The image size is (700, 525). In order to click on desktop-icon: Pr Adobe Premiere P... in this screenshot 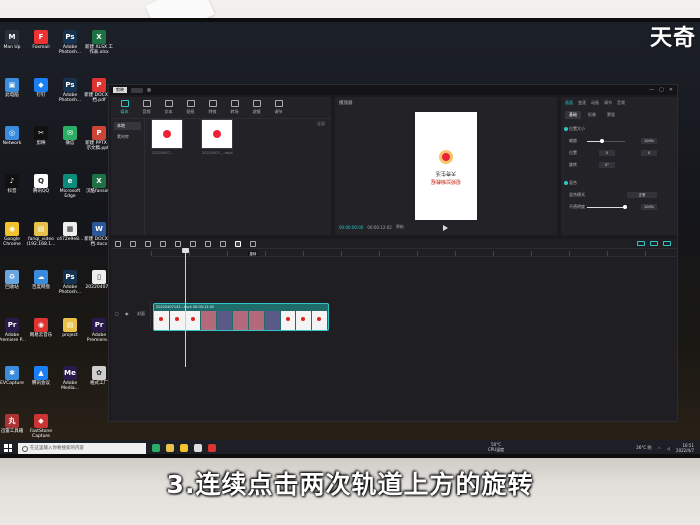, I will do `click(14, 330)`.